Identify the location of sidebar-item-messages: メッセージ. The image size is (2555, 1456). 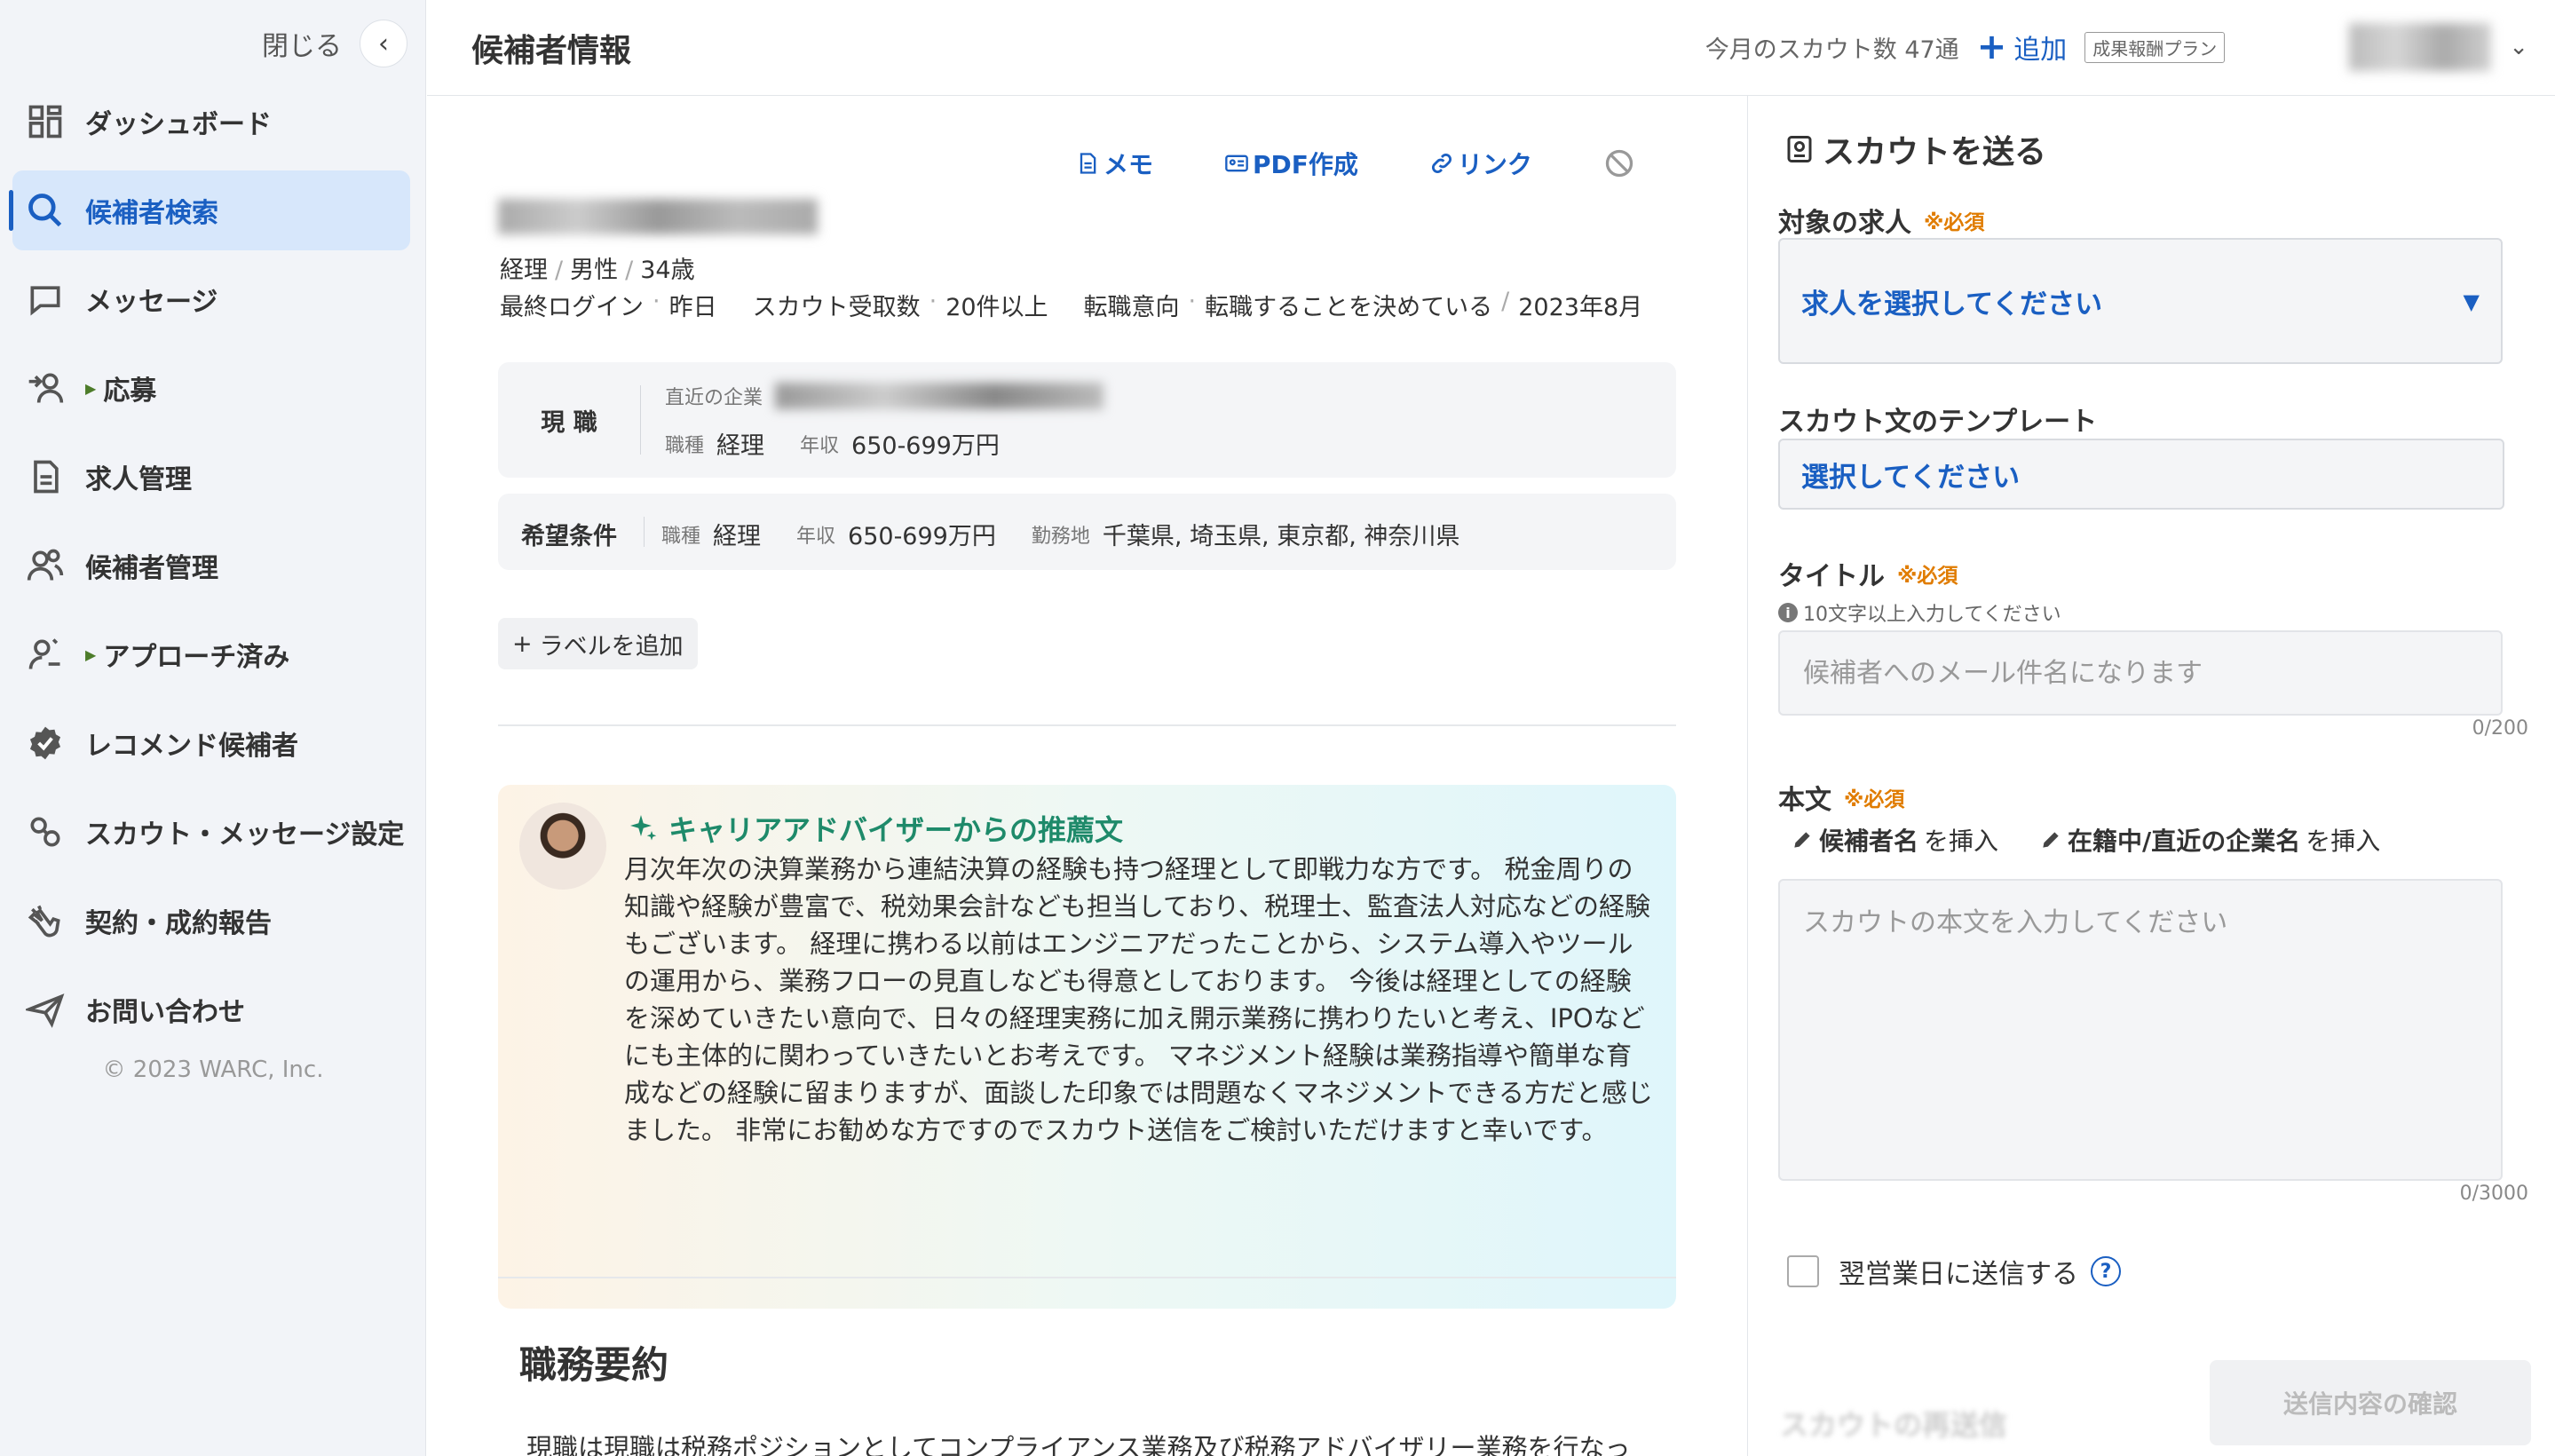
(211, 299).